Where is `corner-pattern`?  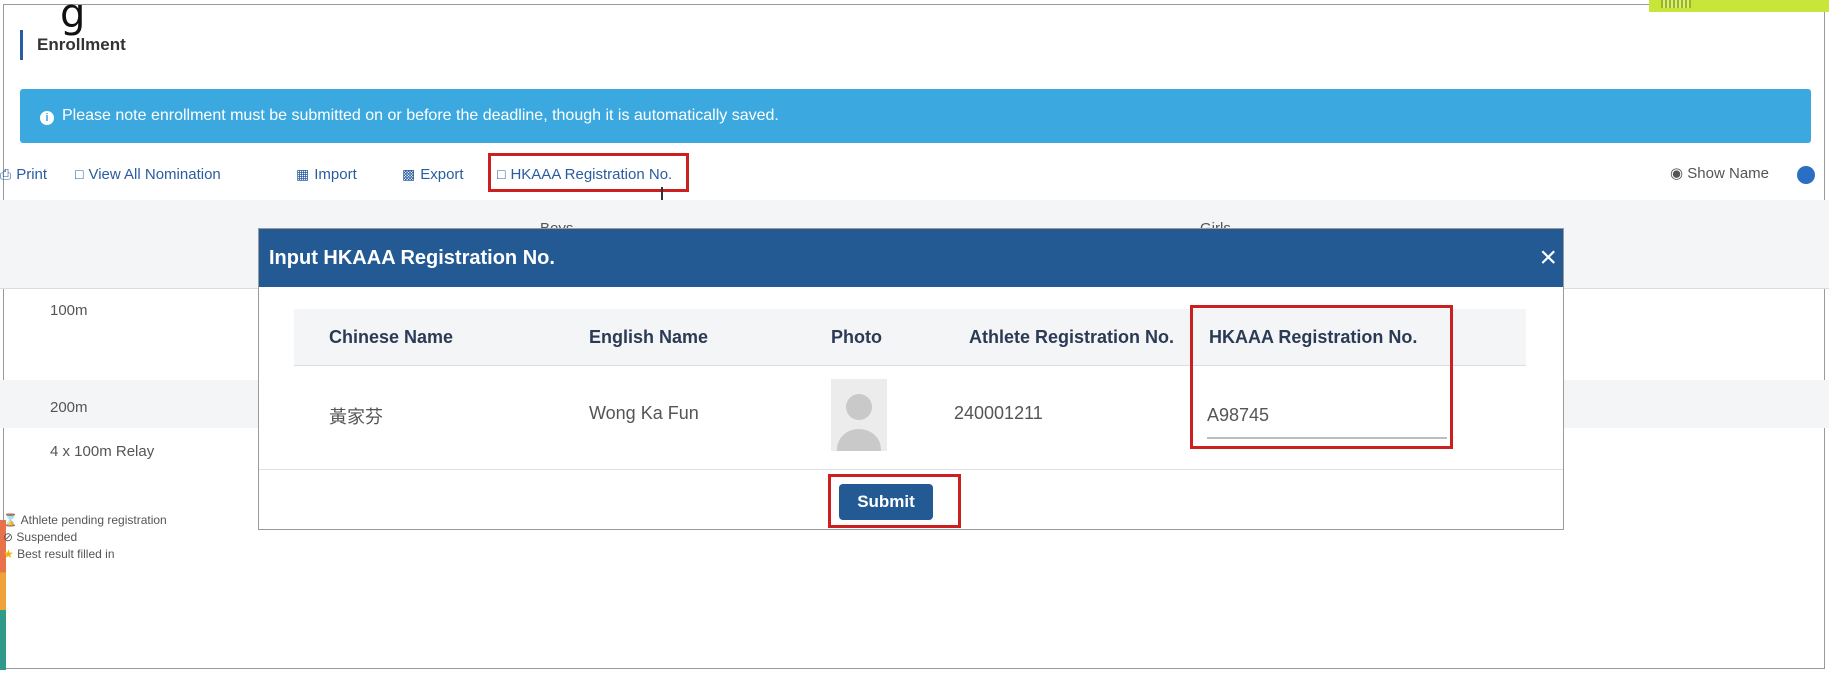 corner-pattern is located at coordinates (1676, 4).